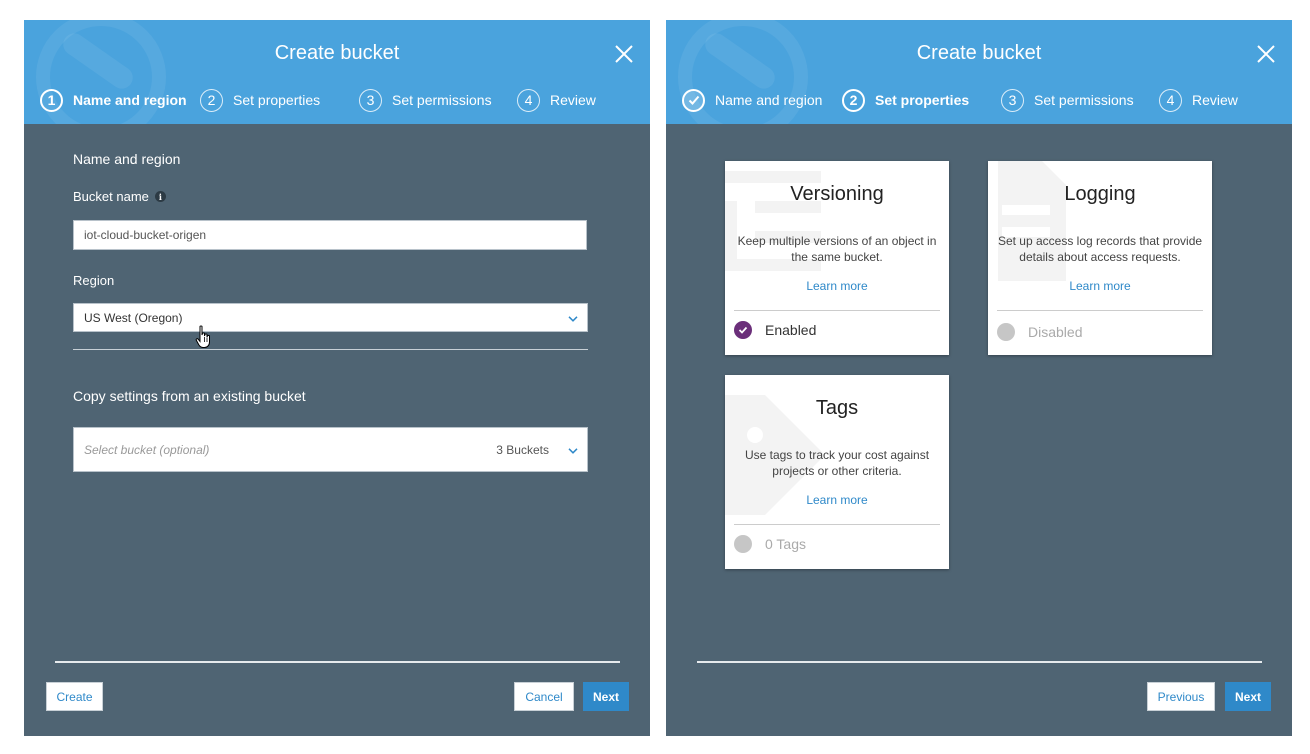 The image size is (1310, 754). What do you see at coordinates (330, 317) in the screenshot?
I see `region-select: US West (Oregon)` at bounding box center [330, 317].